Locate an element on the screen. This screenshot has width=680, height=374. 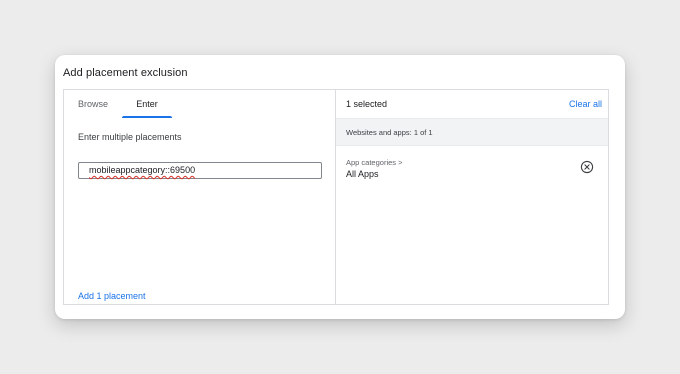
section-header-label: Websites and apps: 1 of 1 is located at coordinates (389, 132).